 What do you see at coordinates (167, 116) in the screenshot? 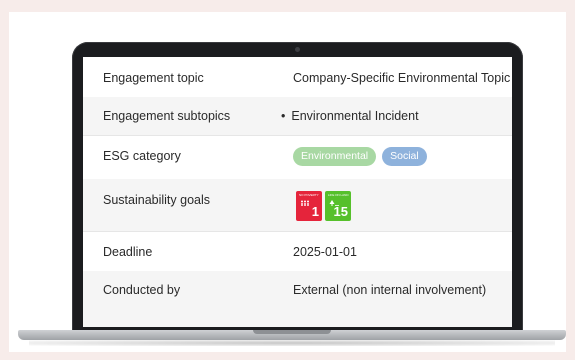
I see `engagement-subtopics-label: Engagement subtopics` at bounding box center [167, 116].